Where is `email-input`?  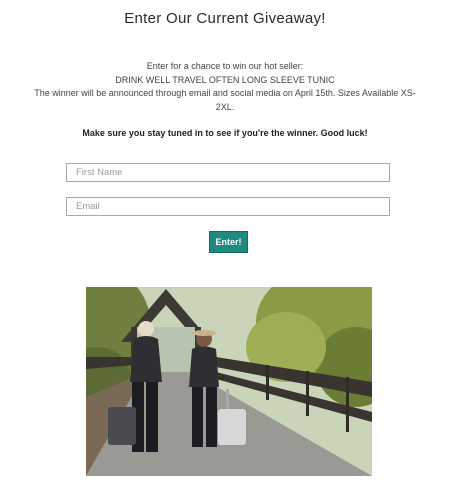
email-input is located at coordinates (228, 206).